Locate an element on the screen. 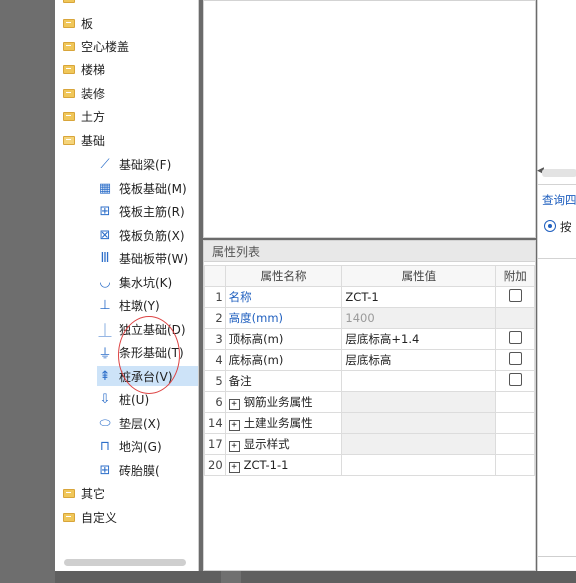 The image size is (576, 583). beam-icon: ⟋ is located at coordinates (105, 164).